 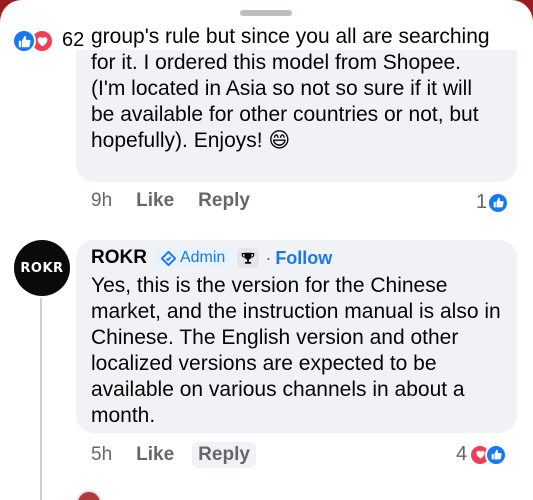 I want to click on comment-header: ROKR Admin · Follow, so click(x=211, y=258).